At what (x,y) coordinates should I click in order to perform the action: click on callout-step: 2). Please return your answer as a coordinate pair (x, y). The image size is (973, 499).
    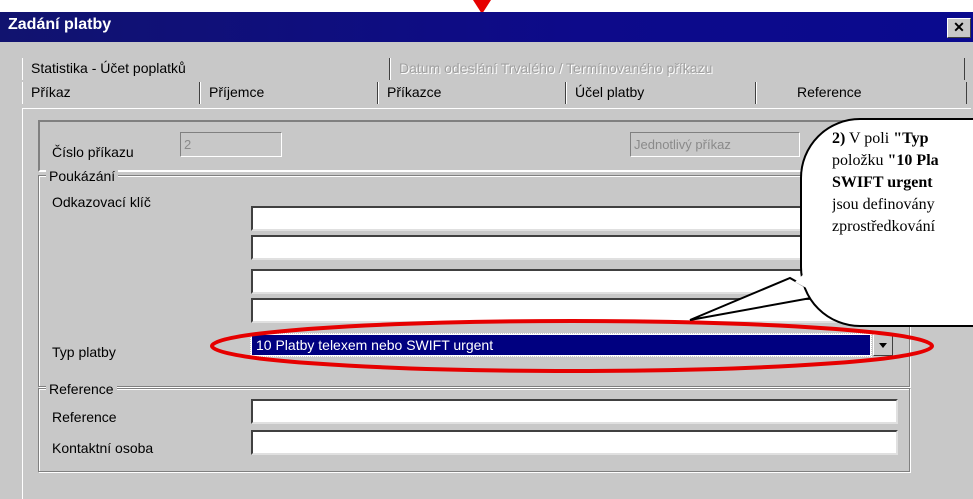
    Looking at the image, I should click on (839, 138).